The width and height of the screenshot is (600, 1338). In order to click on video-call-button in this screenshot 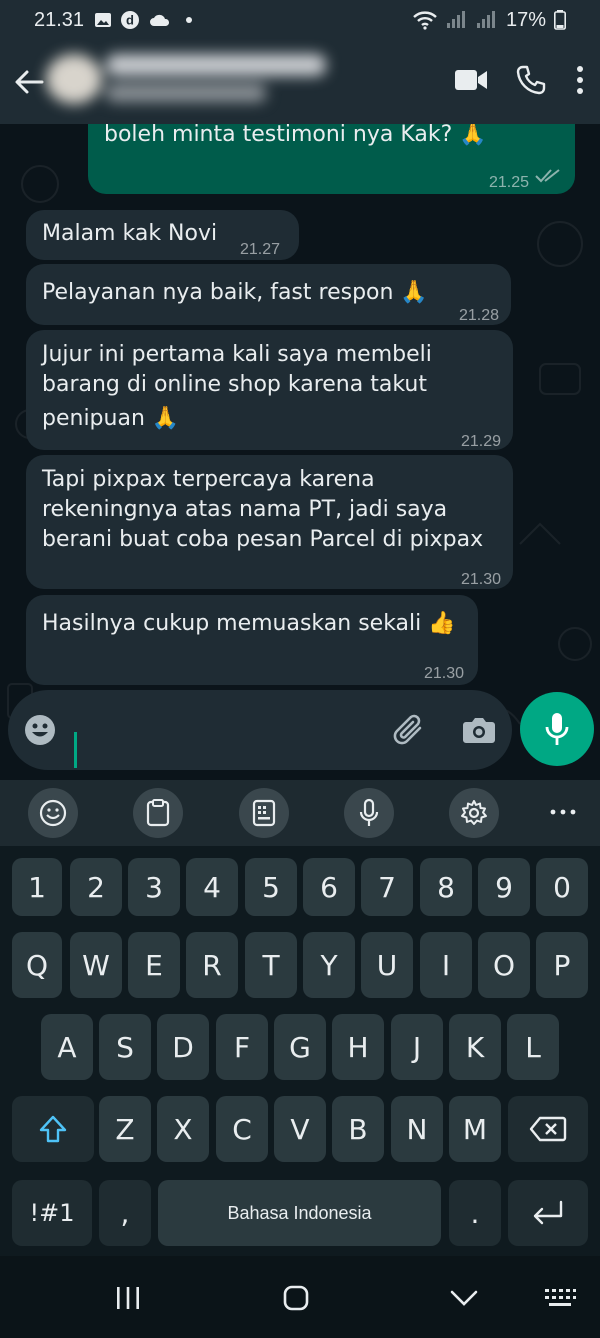, I will do `click(471, 82)`.